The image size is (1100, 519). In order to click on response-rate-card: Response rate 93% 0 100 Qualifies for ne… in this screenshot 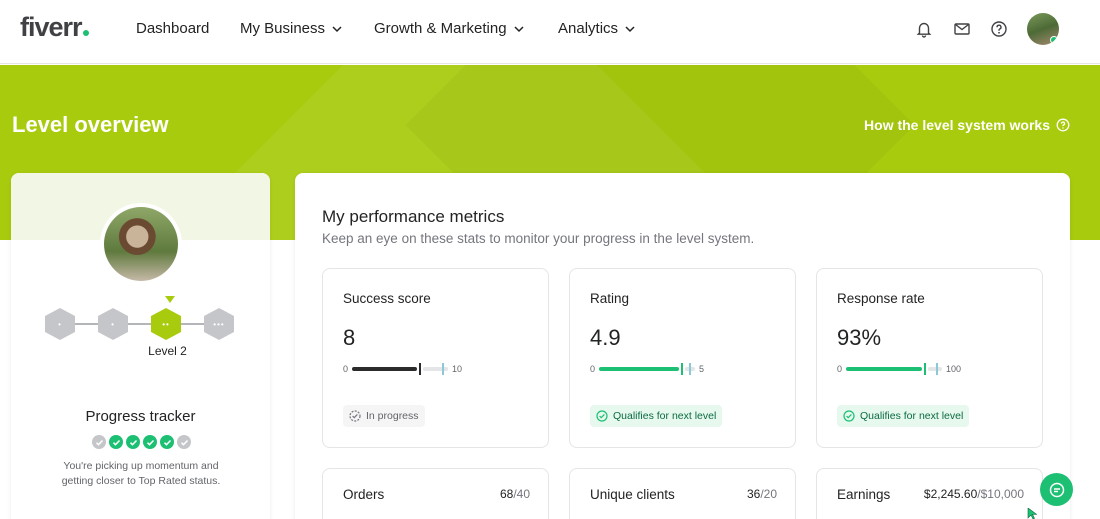, I will do `click(929, 358)`.